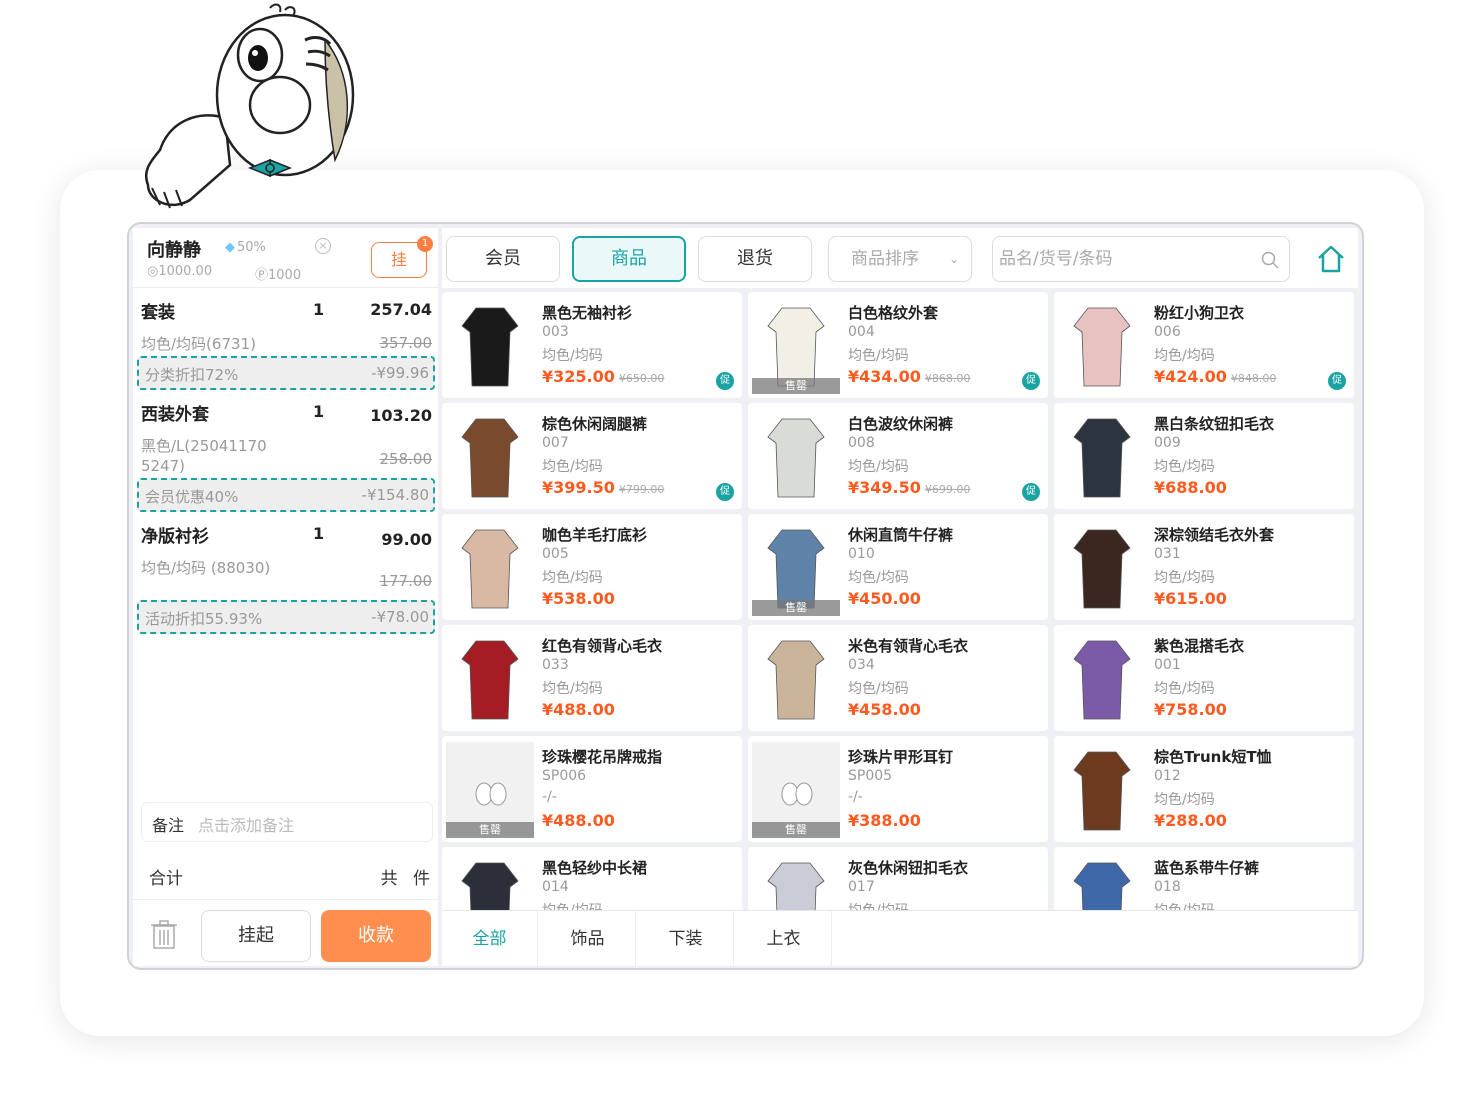 The width and height of the screenshot is (1484, 1095). I want to click on top-bar: 会员 商品 退货 商品排序 ⌄ 品名/货号/条码, so click(900, 258).